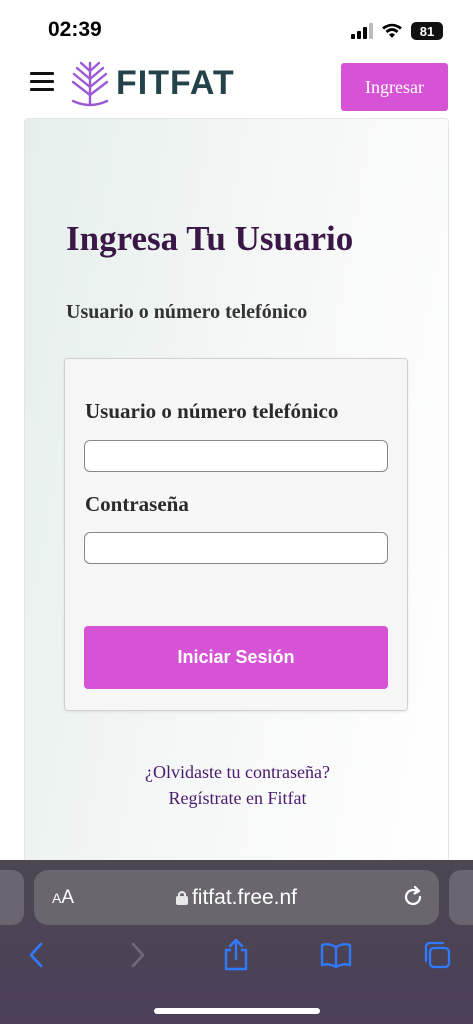 Image resolution: width=473 pixels, height=1024 pixels. Describe the element at coordinates (12, 897) in the screenshot. I see `previous-tab-preview` at that location.